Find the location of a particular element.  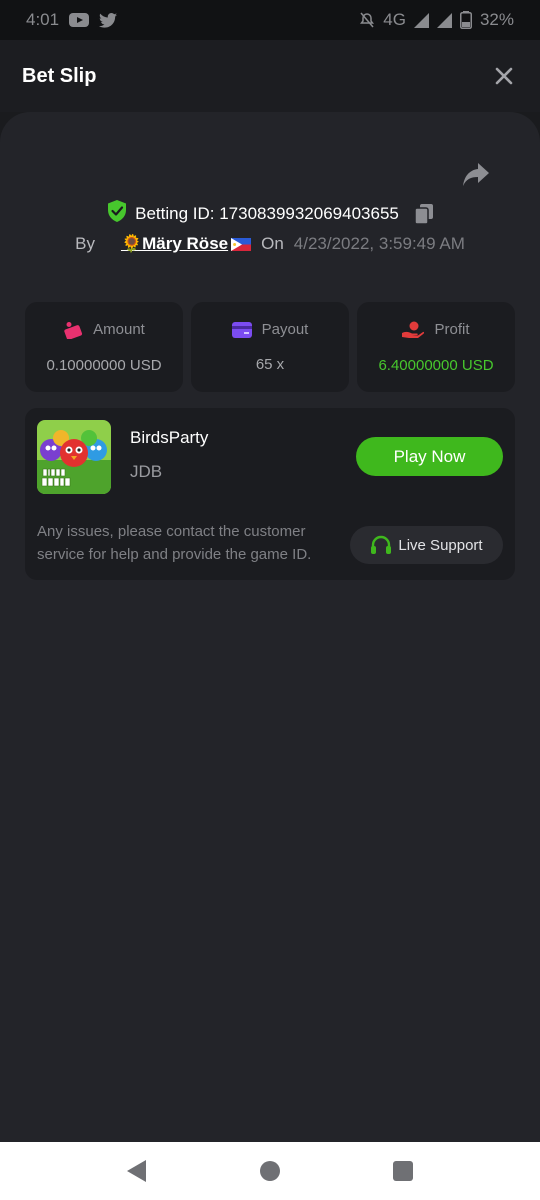

profit-label: Profit is located at coordinates (452, 329).